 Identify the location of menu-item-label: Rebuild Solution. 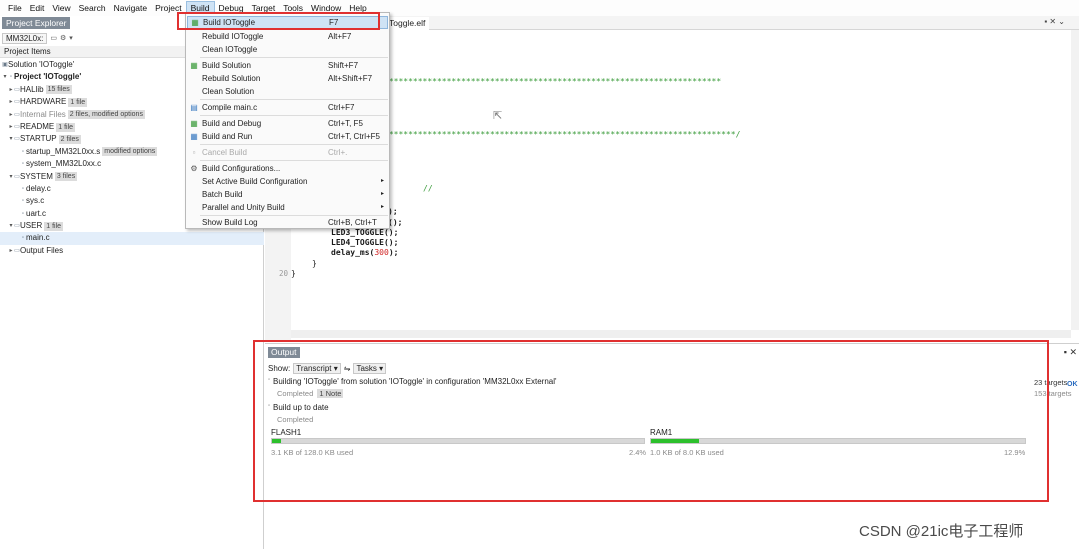
(231, 78).